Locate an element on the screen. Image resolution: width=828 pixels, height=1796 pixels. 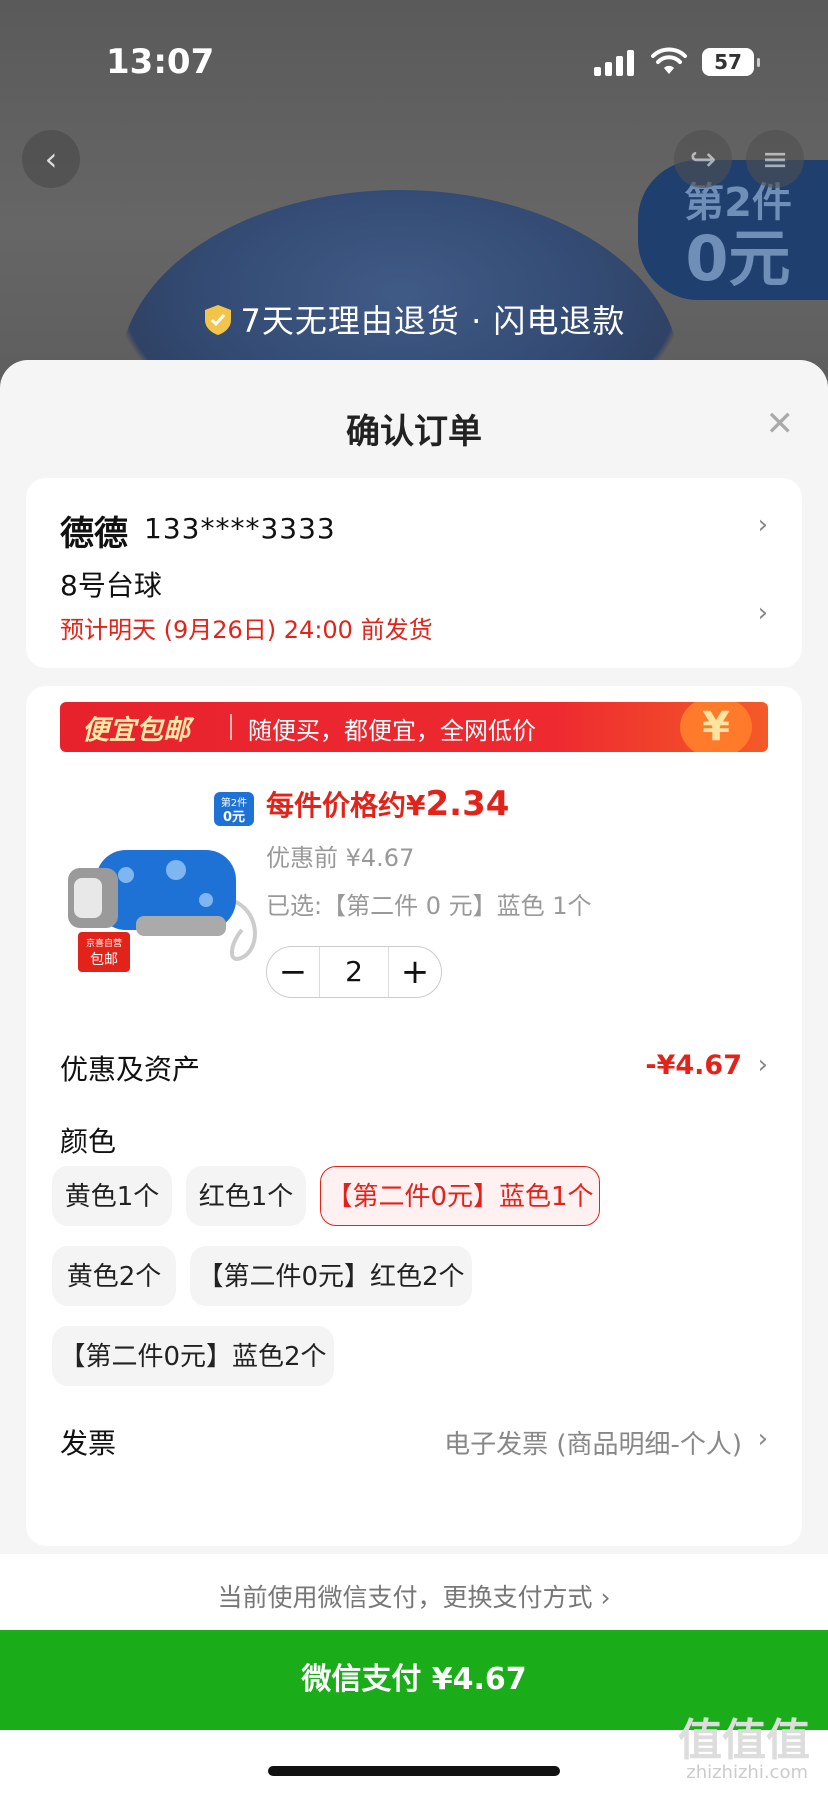
discount-label: 优惠及资产 is located at coordinates (130, 1068).